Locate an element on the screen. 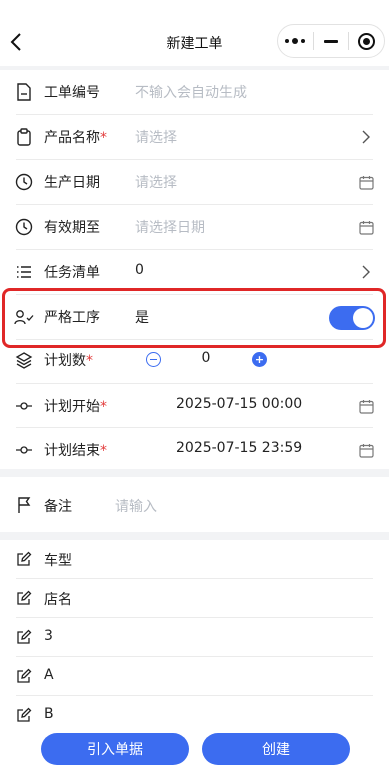  plan-start-field: 计划开始* 2025-07-15 00:00 is located at coordinates (194, 406).